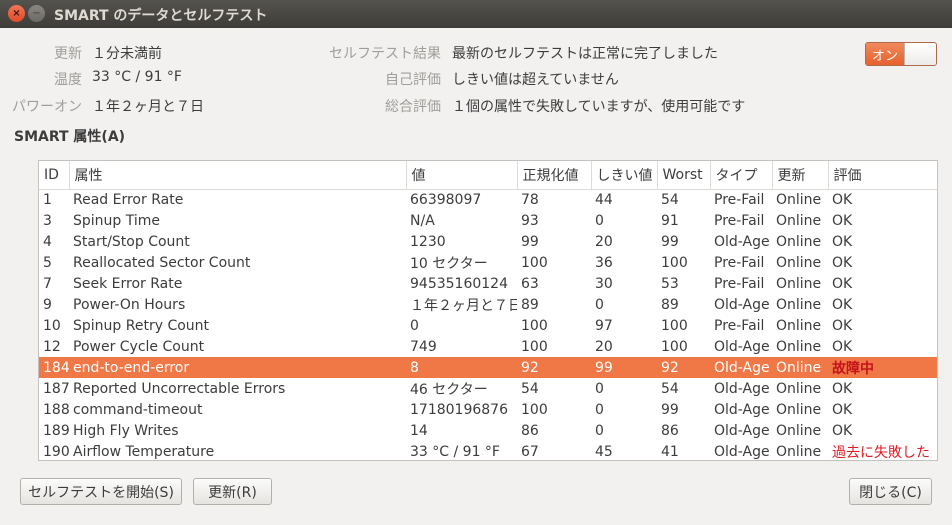  I want to click on column-header-worst: Worst, so click(684, 175).